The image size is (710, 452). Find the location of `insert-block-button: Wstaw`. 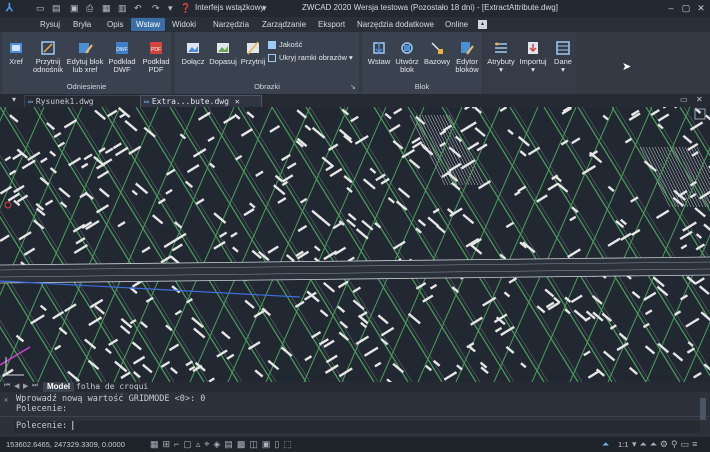

insert-block-button: Wstaw is located at coordinates (379, 53).